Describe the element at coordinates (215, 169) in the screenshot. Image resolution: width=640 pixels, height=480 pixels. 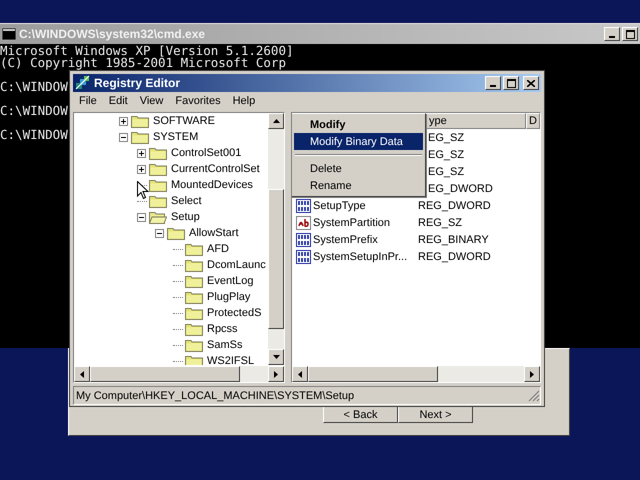
I see `tree-item: CurrentControlSet` at that location.